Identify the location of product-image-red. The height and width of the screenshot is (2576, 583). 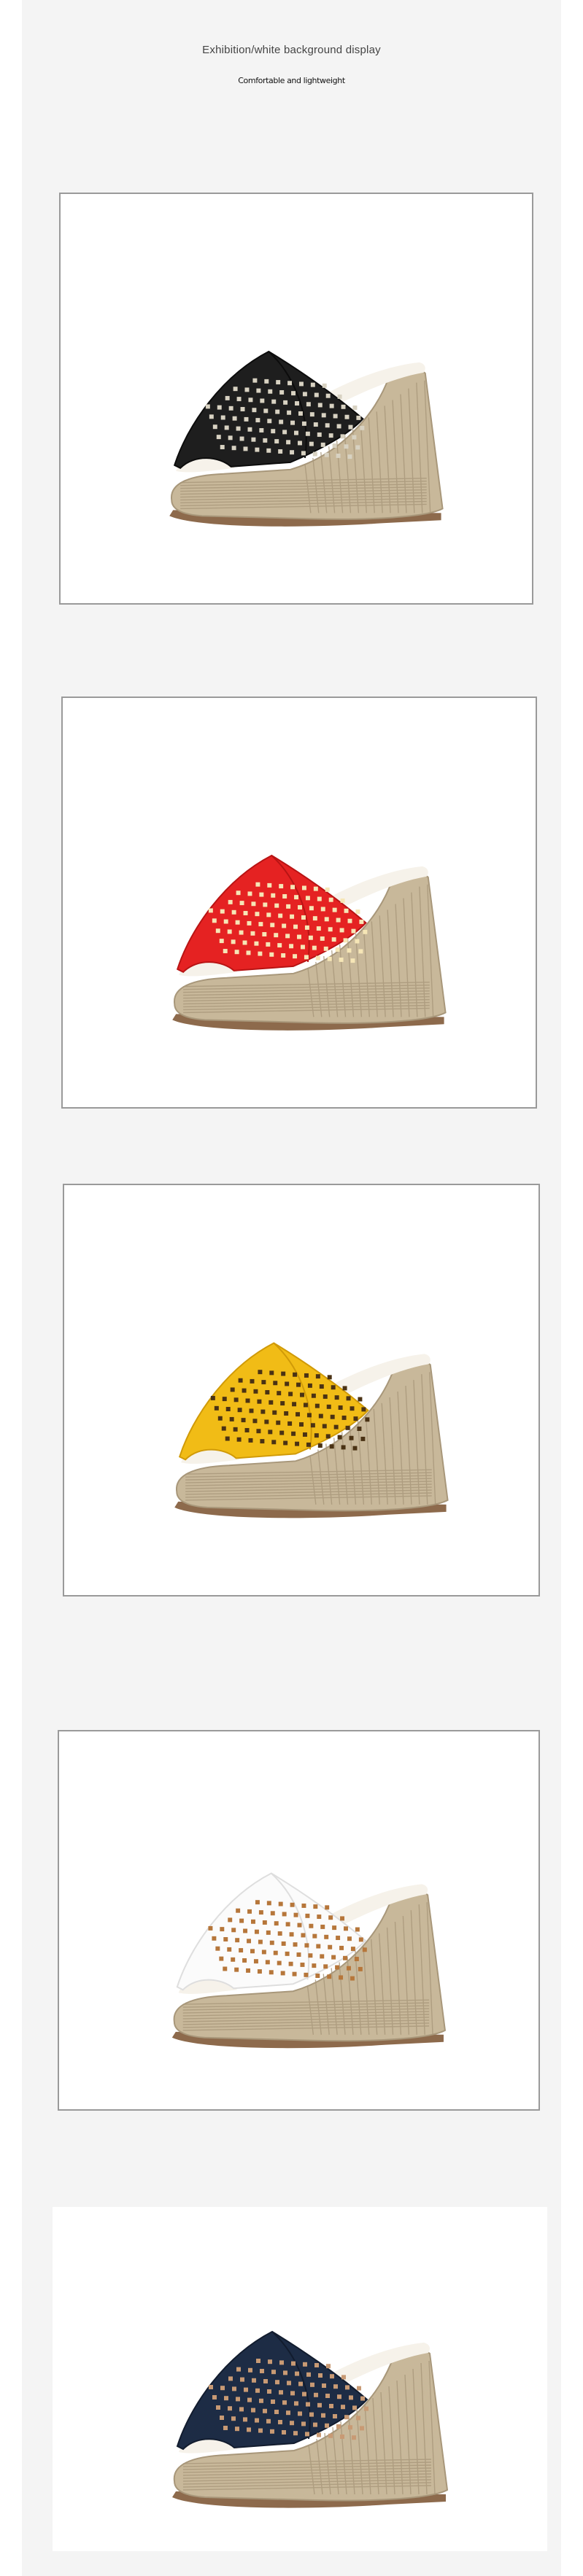
(309, 943).